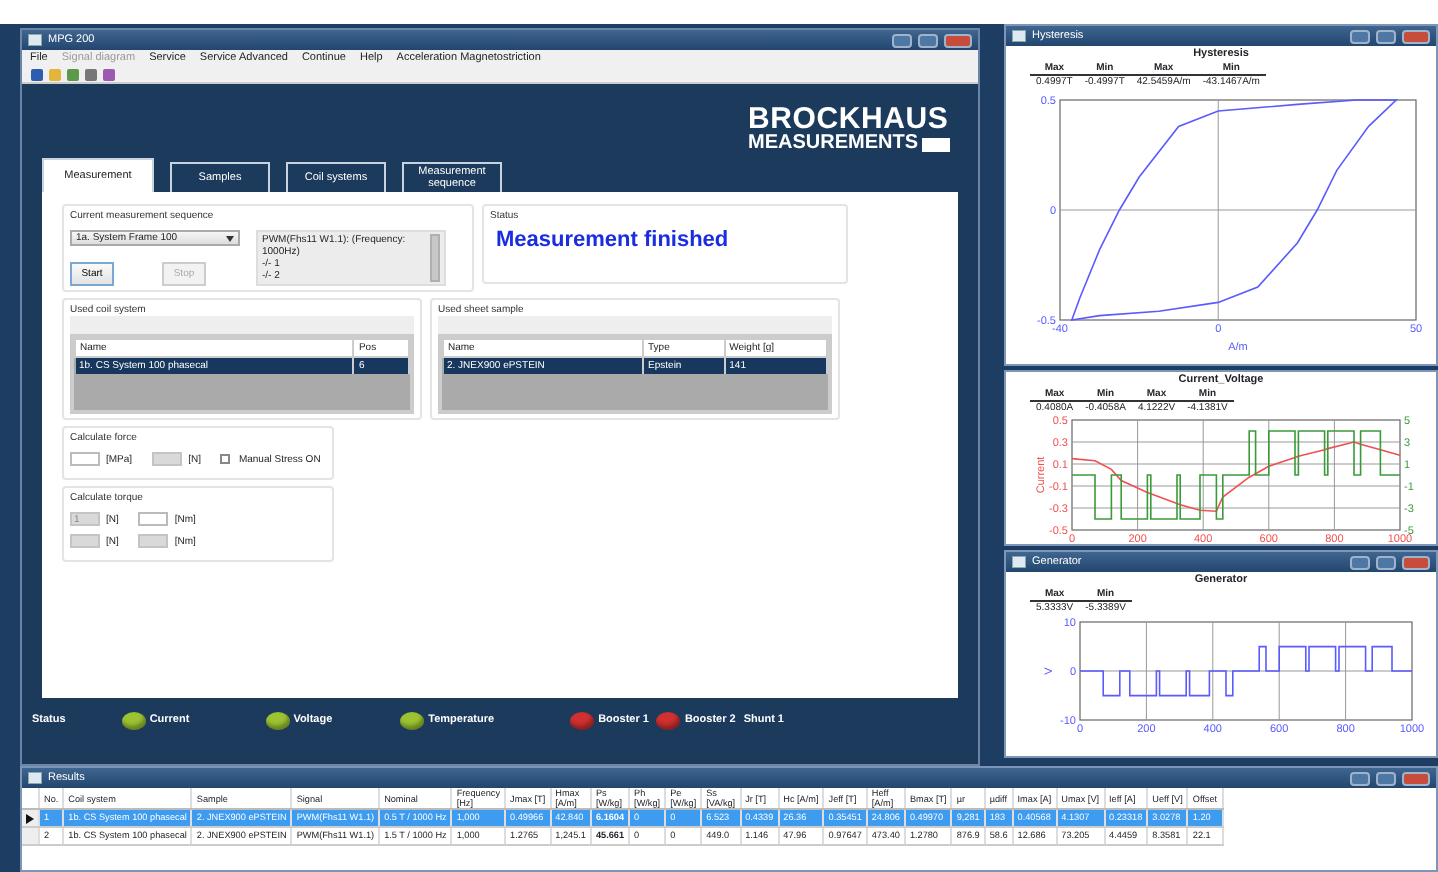  I want to click on caret-icon, so click(230, 238).